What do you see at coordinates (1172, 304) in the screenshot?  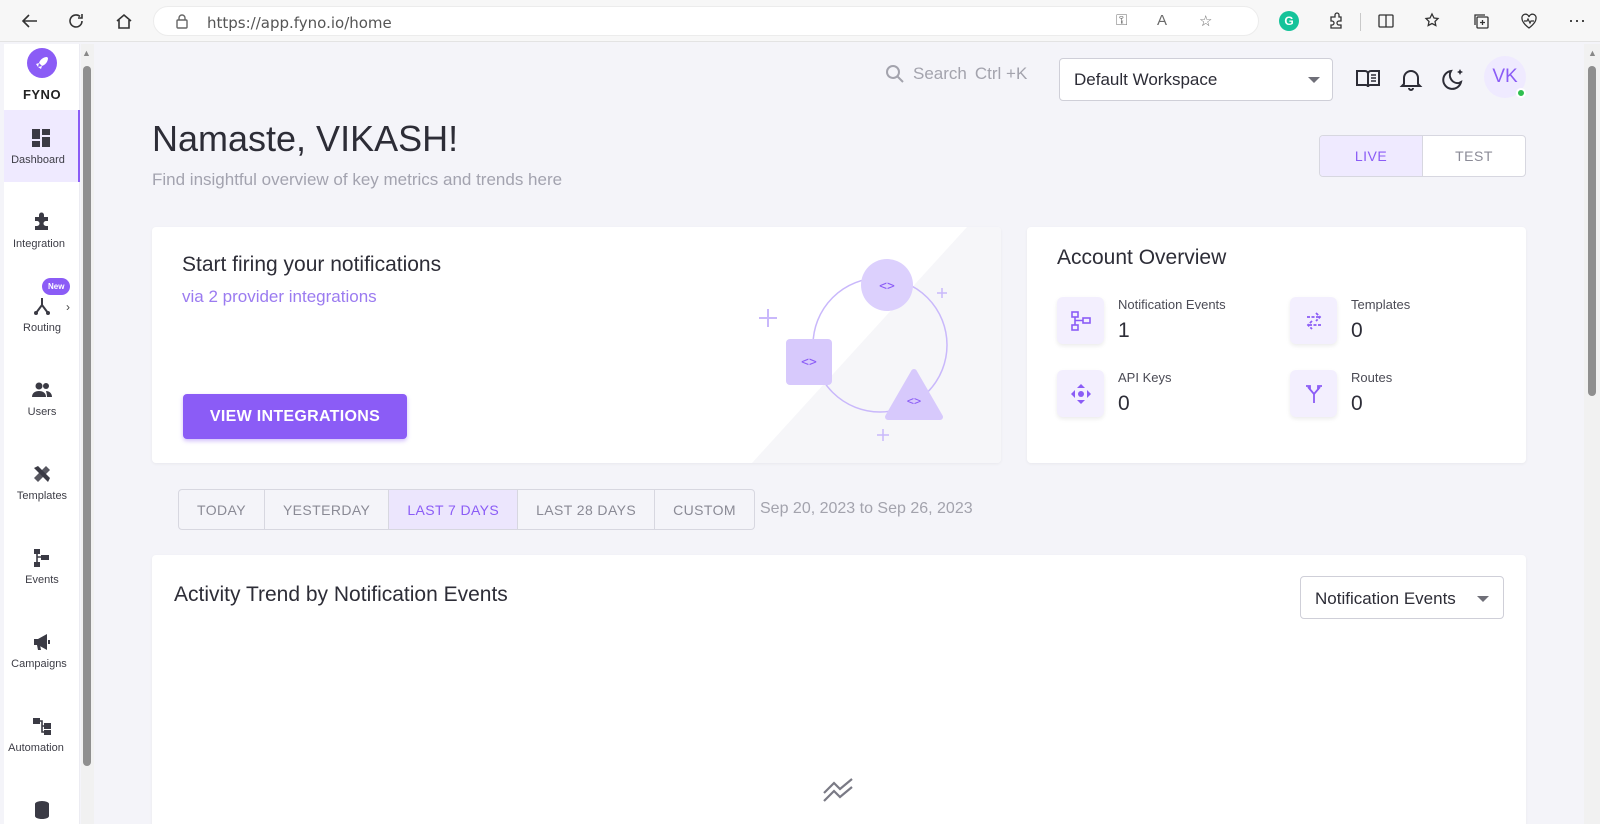 I see `stat-label: Notification Events` at bounding box center [1172, 304].